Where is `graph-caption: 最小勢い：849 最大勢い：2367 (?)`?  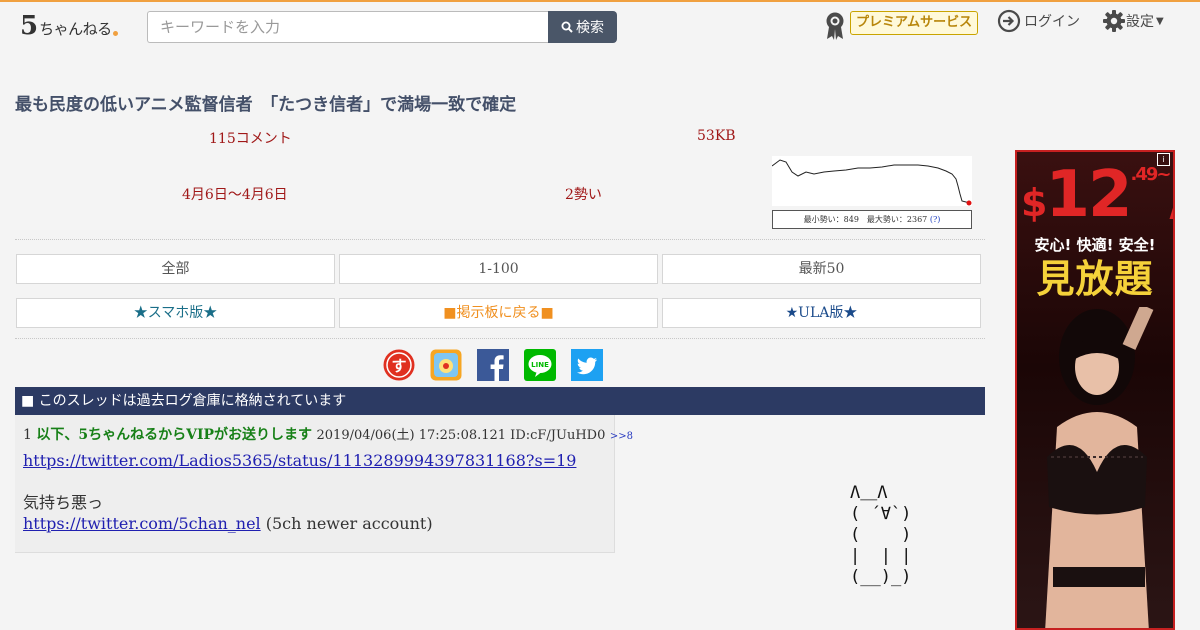
graph-caption: 最小勢い：849 最大勢い：2367 (?) is located at coordinates (872, 219).